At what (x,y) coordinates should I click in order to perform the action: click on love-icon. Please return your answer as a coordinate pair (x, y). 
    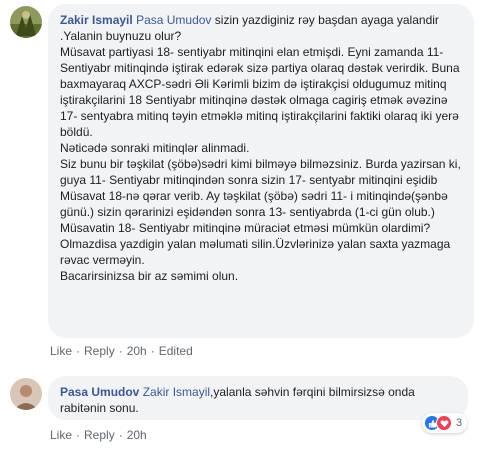
    Looking at the image, I should click on (444, 423).